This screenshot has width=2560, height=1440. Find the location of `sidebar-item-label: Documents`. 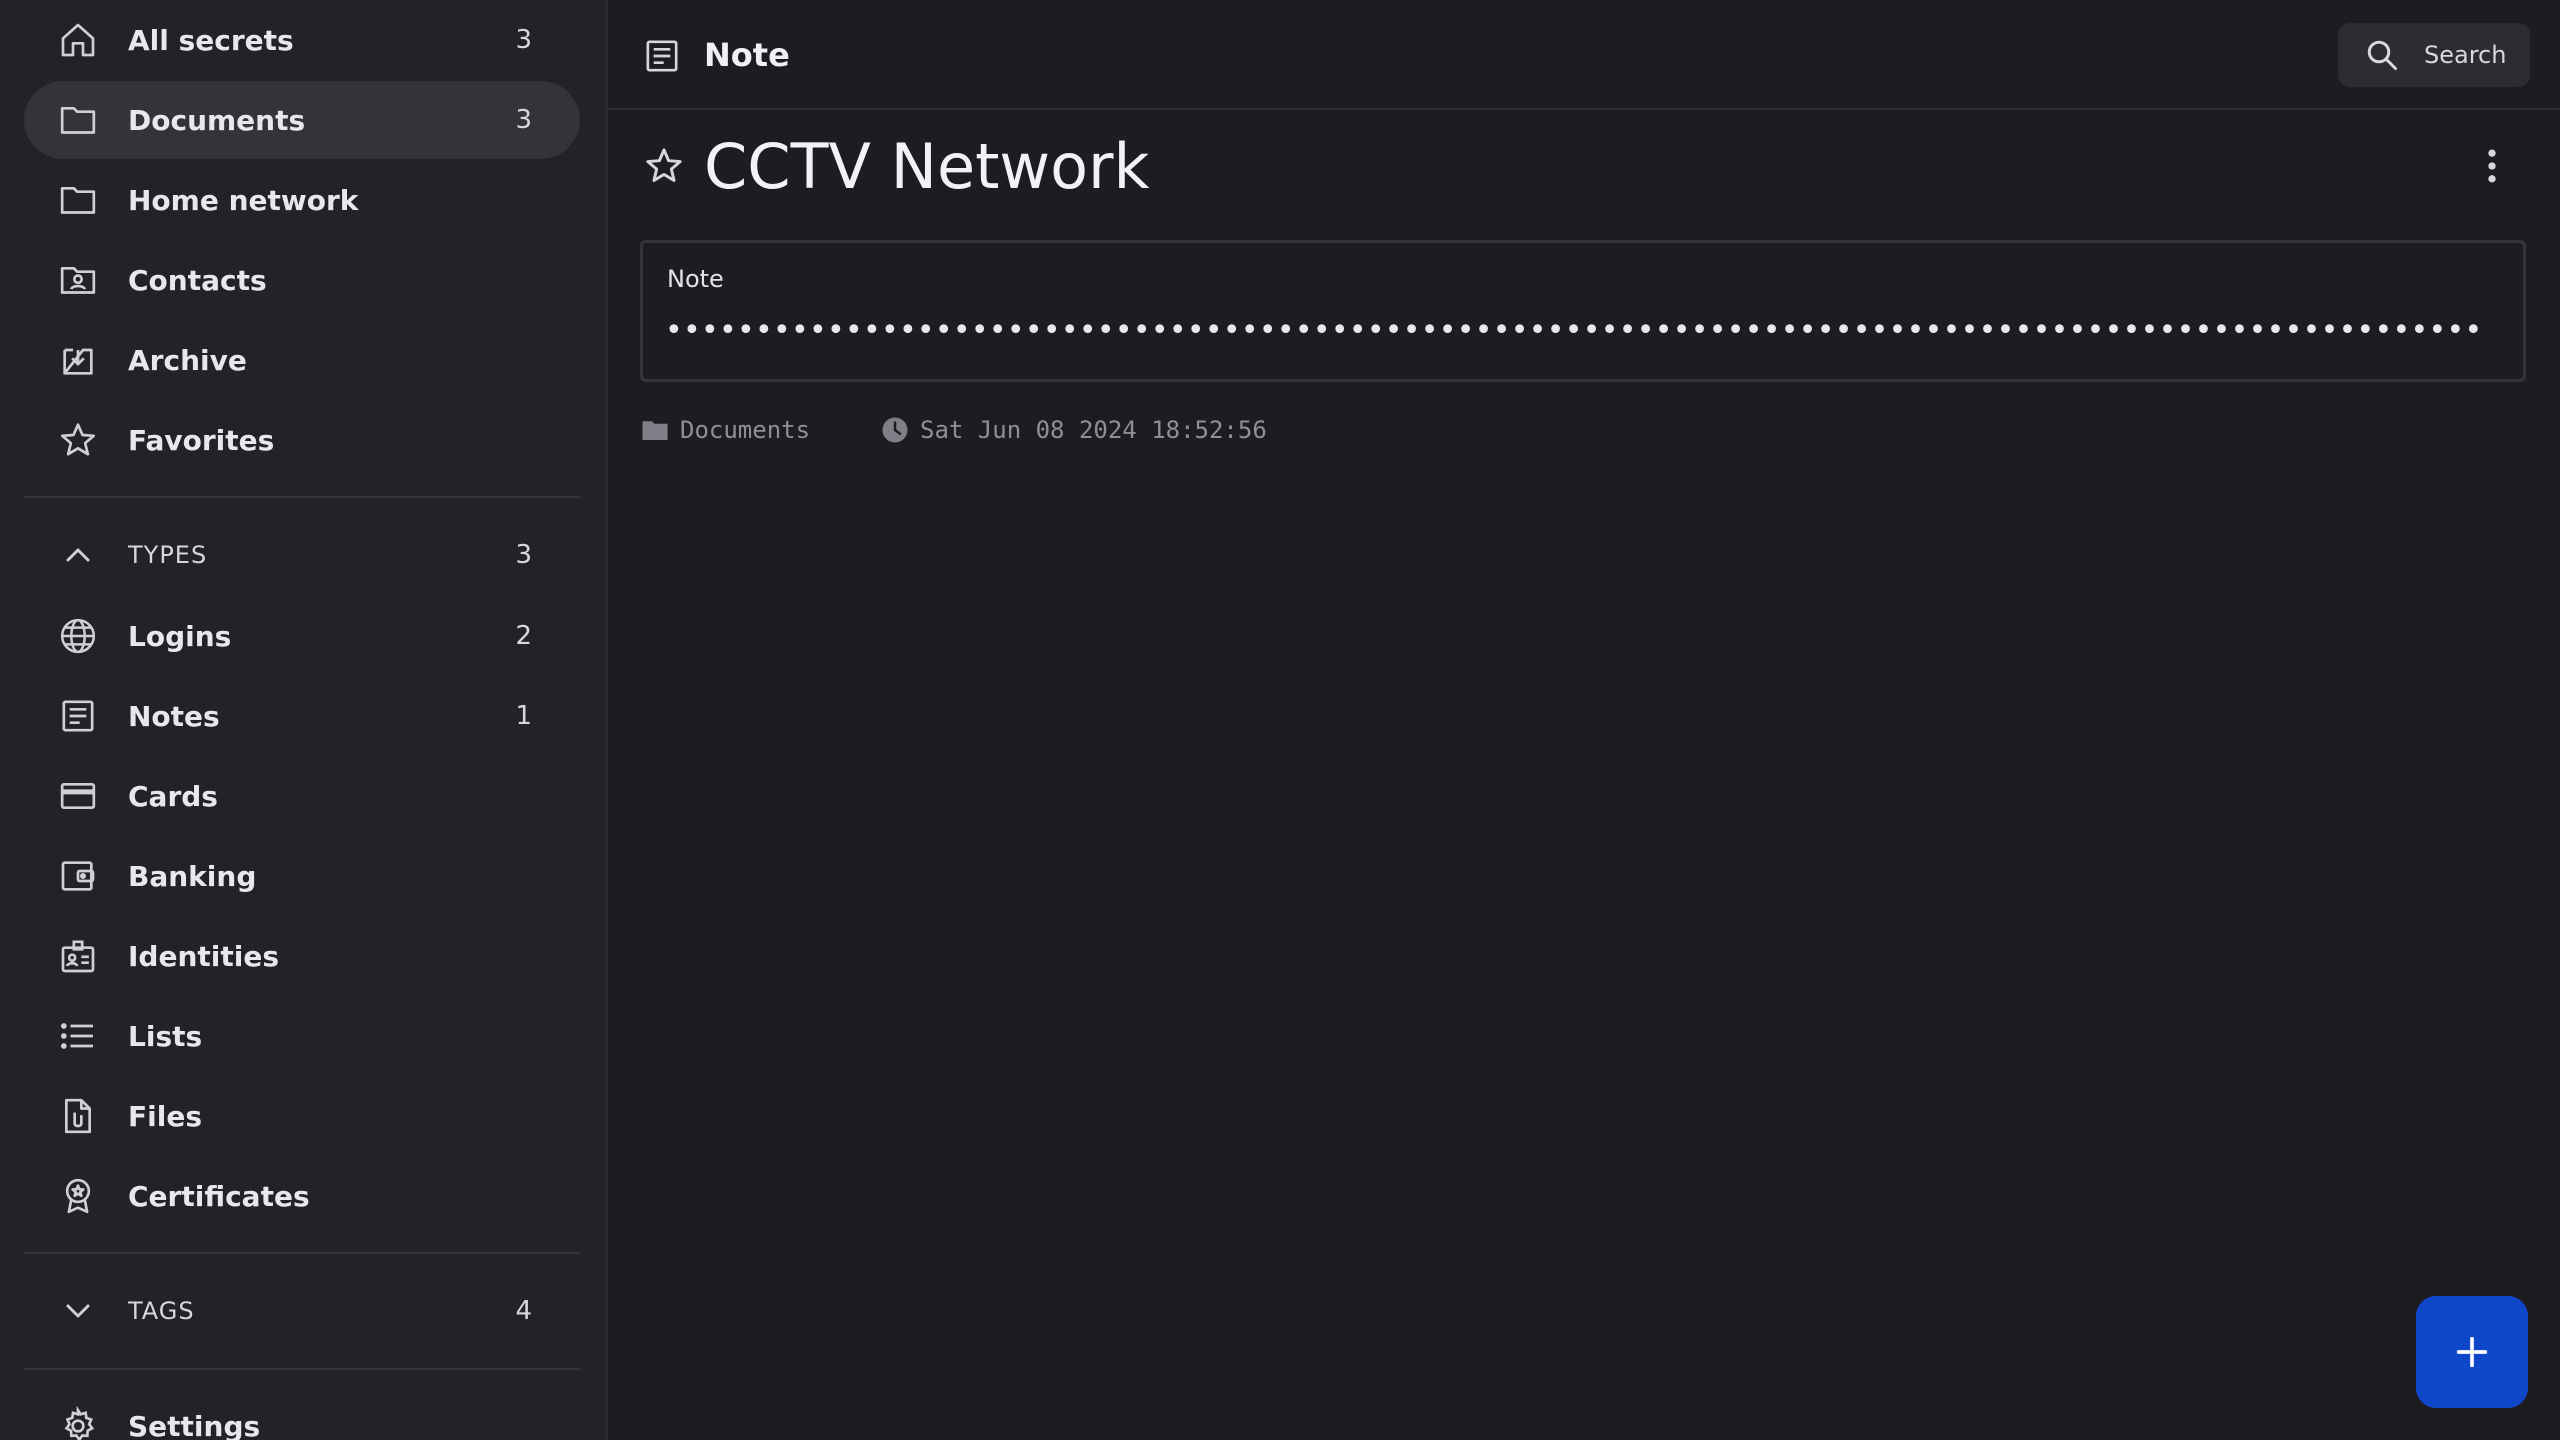

sidebar-item-label: Documents is located at coordinates (217, 120).